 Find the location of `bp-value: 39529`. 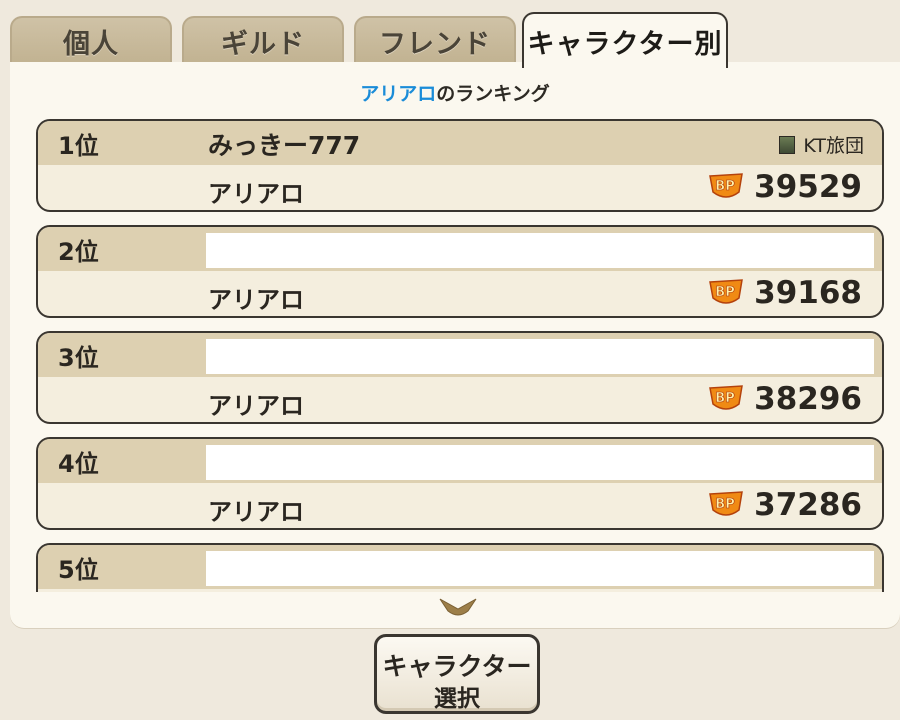

bp-value: 39529 is located at coordinates (808, 187).